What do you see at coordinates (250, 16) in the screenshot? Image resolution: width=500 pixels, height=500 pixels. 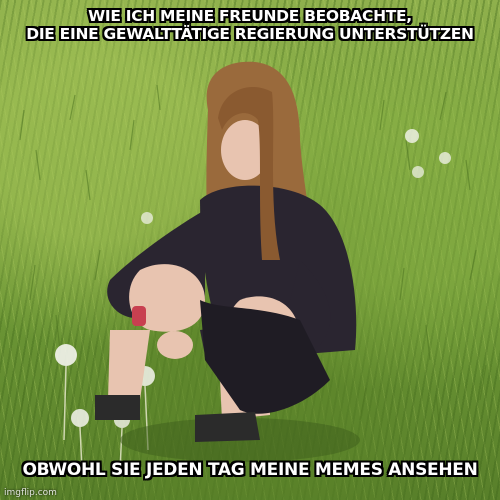 I see `top-caption-line-1: WIE ICH MEINE FREUNDE BEOBACHTE,` at bounding box center [250, 16].